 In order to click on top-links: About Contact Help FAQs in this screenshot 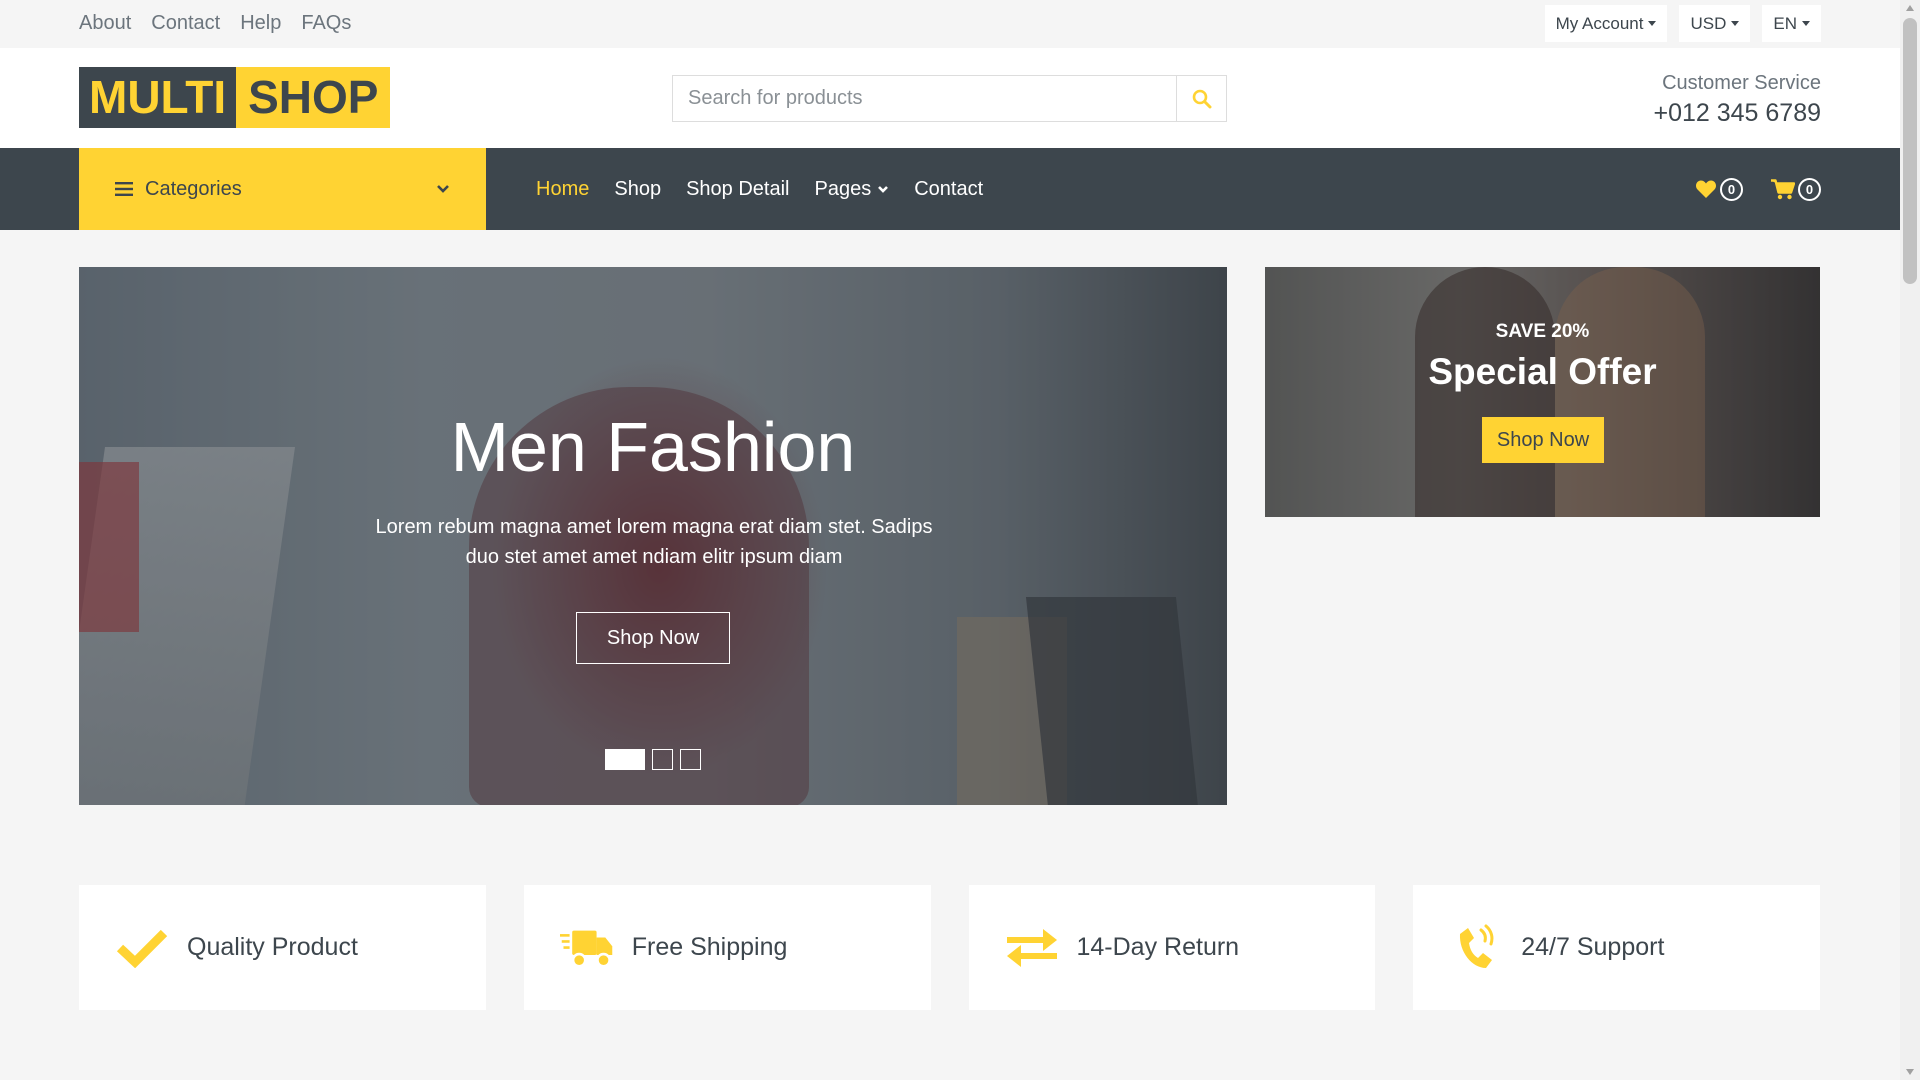, I will do `click(215, 23)`.